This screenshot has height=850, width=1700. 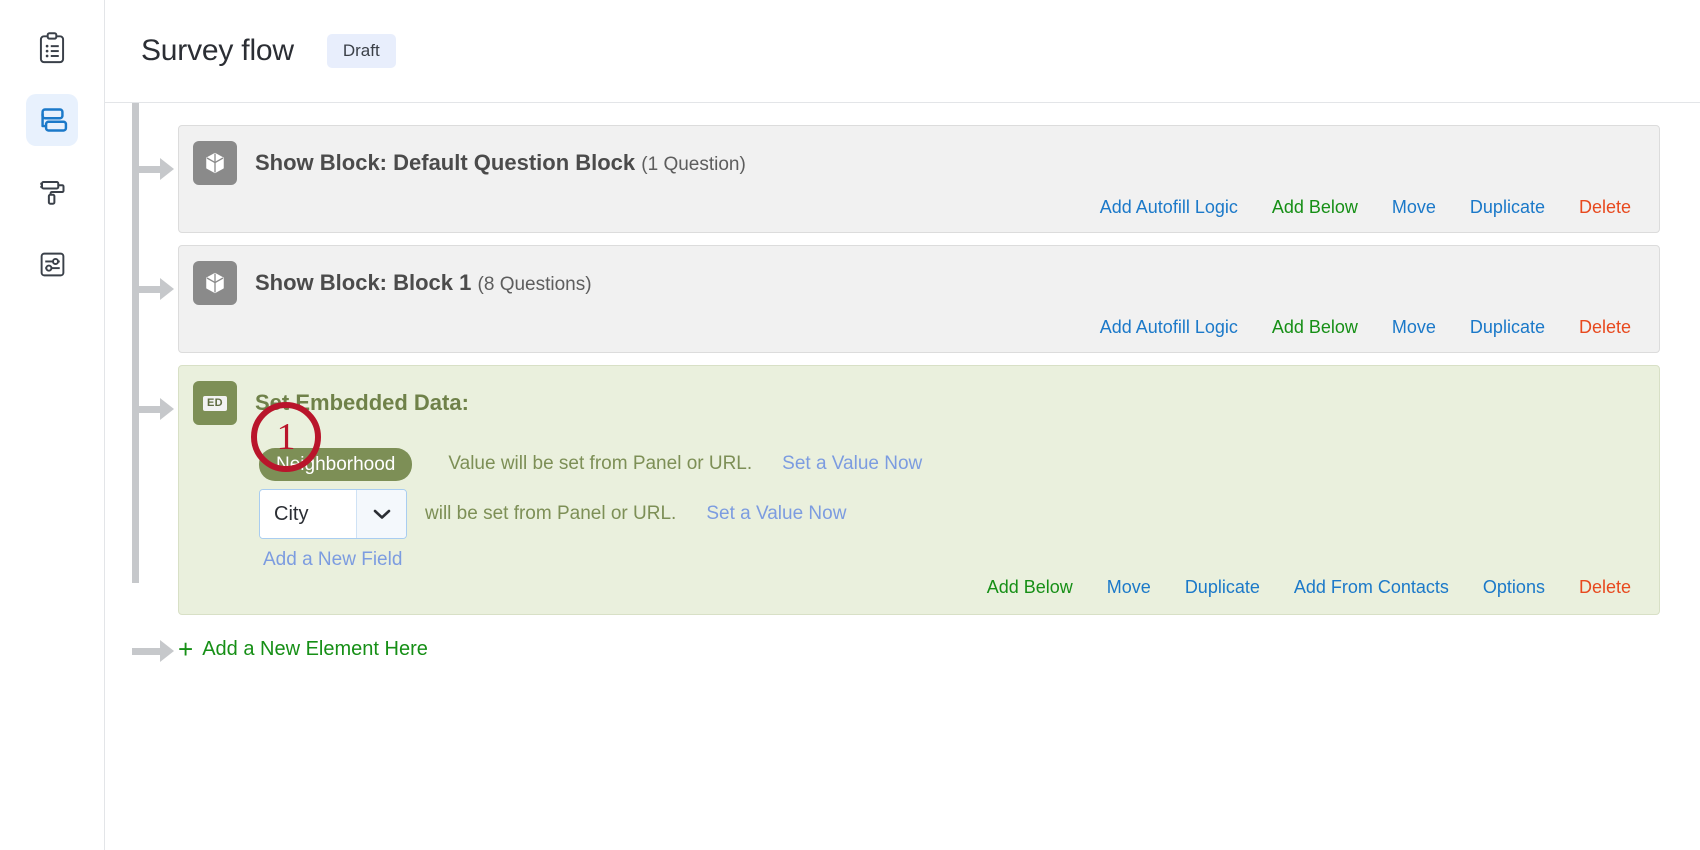 What do you see at coordinates (902, 649) in the screenshot?
I see `flow-add-element-row: + Add a New Element Here` at bounding box center [902, 649].